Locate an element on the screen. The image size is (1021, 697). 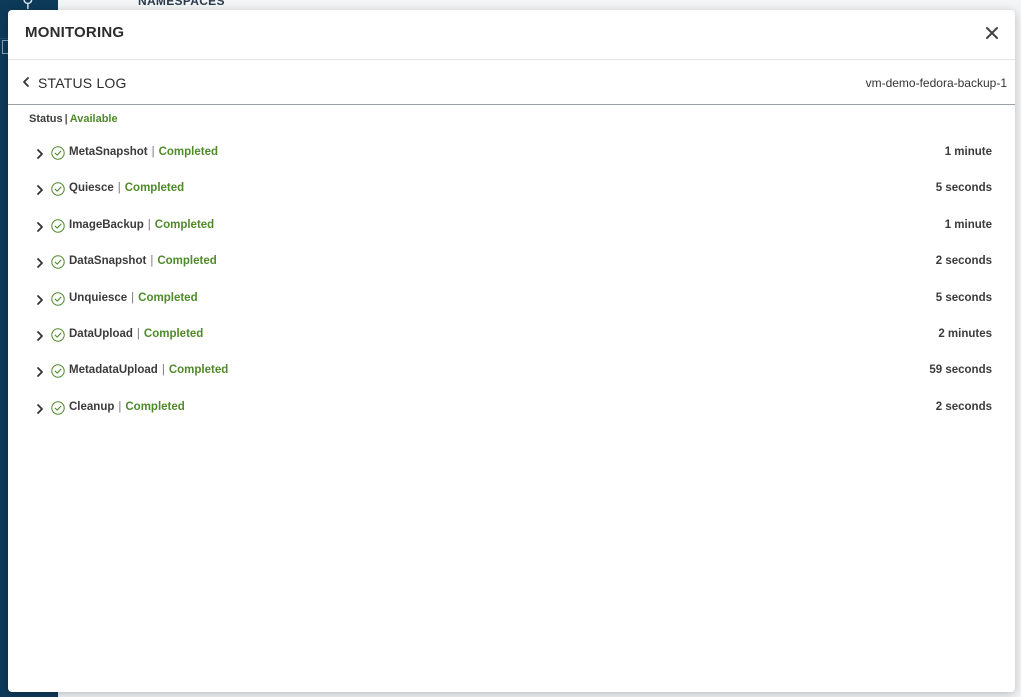
overall-status: Status | Available is located at coordinates (73, 119).